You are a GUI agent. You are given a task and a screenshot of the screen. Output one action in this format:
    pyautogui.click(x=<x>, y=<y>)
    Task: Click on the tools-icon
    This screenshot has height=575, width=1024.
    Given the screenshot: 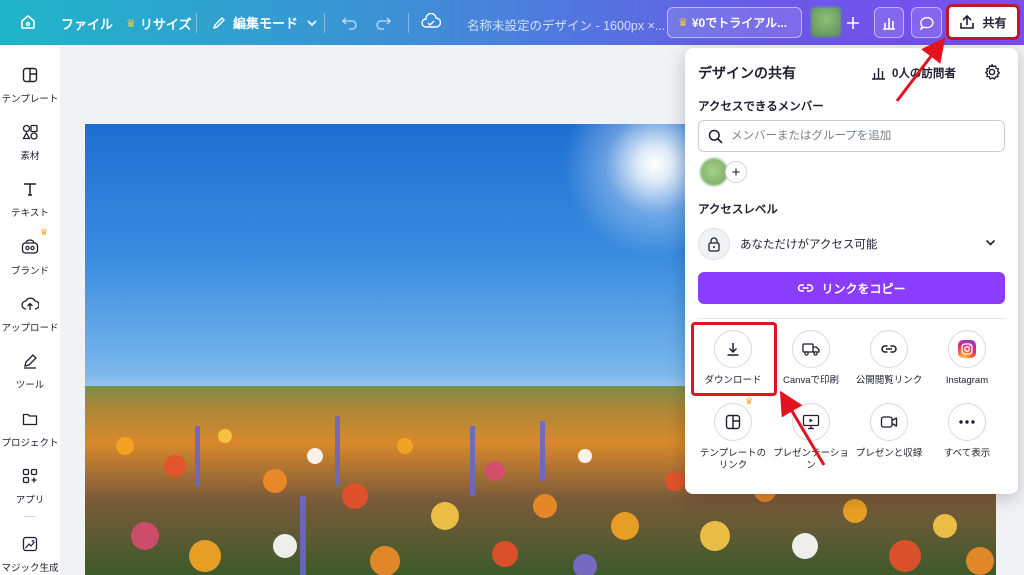 What is the action you would take?
    pyautogui.click(x=30, y=361)
    